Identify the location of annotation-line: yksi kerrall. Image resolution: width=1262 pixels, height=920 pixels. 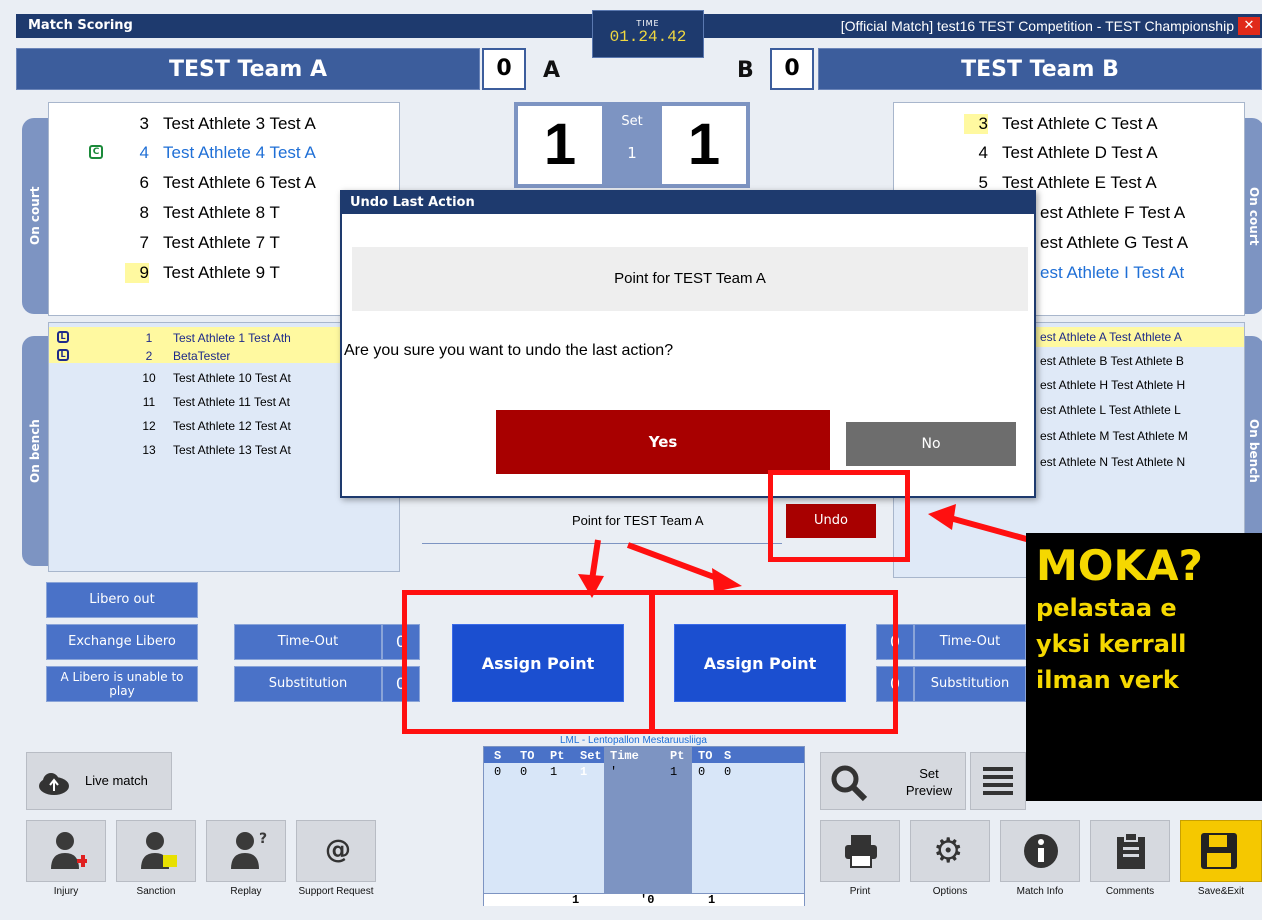
(1111, 644).